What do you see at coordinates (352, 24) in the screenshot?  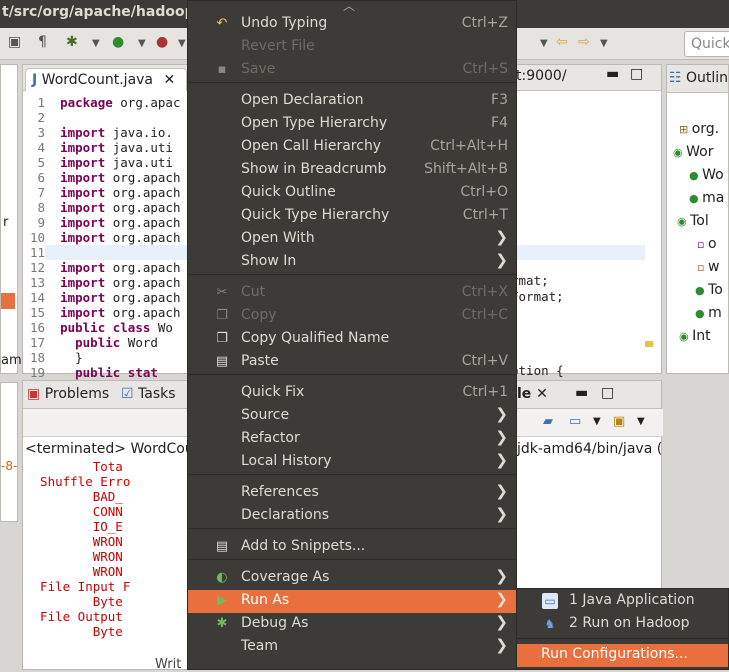 I see `menu-item-undo-typing: ↶ Undo Typing Ctrl+Z` at bounding box center [352, 24].